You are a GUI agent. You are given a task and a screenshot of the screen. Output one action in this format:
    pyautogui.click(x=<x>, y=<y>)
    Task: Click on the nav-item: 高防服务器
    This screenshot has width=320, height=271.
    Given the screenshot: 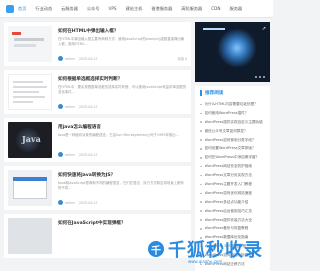 What is the action you would take?
    pyautogui.click(x=191, y=9)
    